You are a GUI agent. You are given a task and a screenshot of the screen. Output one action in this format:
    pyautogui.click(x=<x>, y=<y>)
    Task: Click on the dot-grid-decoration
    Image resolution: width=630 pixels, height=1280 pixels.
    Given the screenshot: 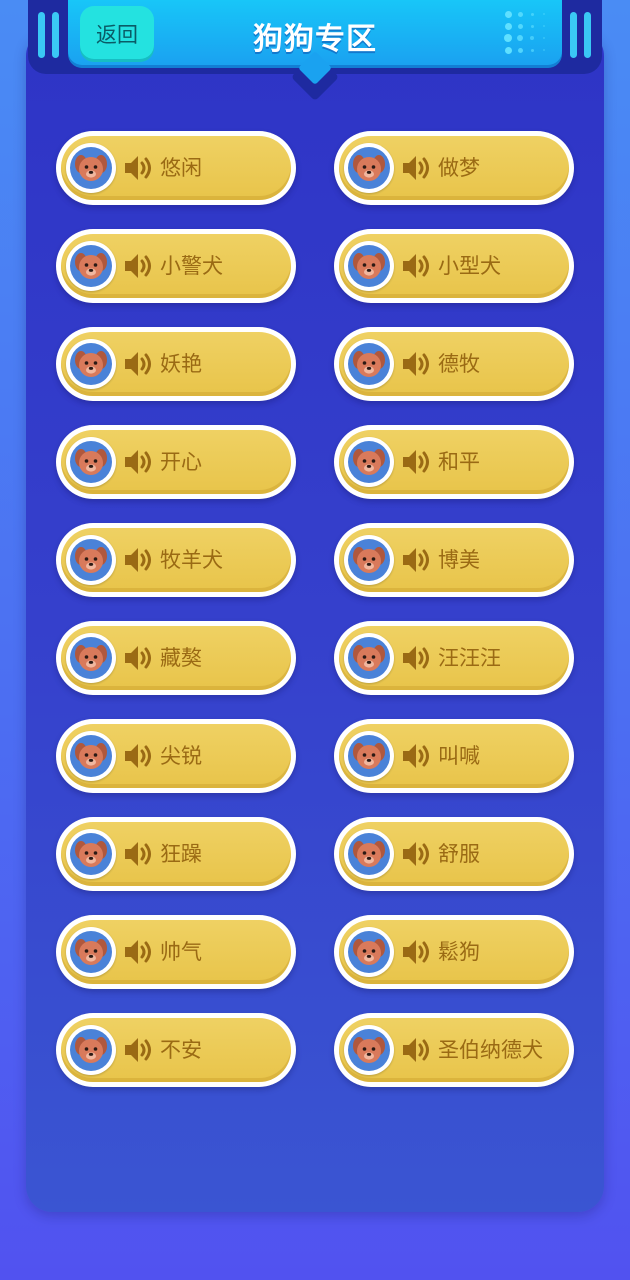 What is the action you would take?
    pyautogui.click(x=528, y=35)
    